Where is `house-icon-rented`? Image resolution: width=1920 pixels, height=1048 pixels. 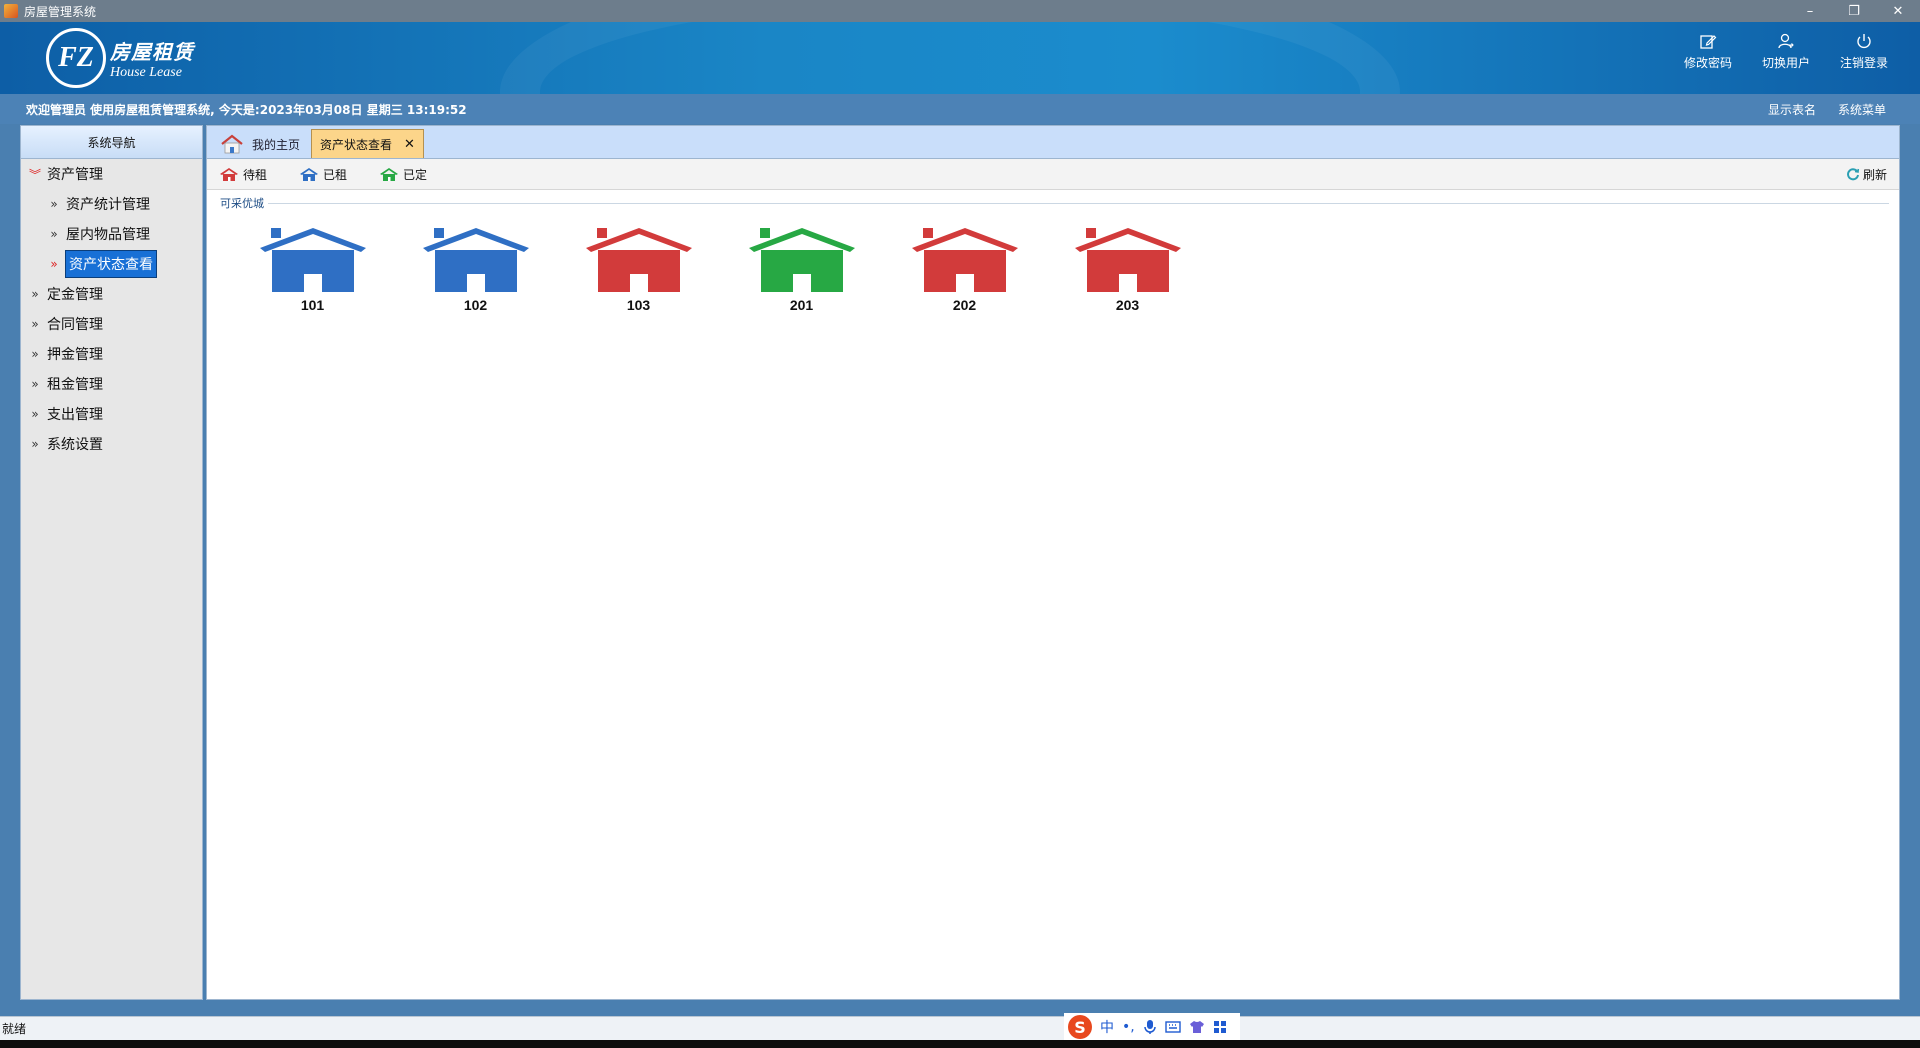 house-icon-rented is located at coordinates (309, 174).